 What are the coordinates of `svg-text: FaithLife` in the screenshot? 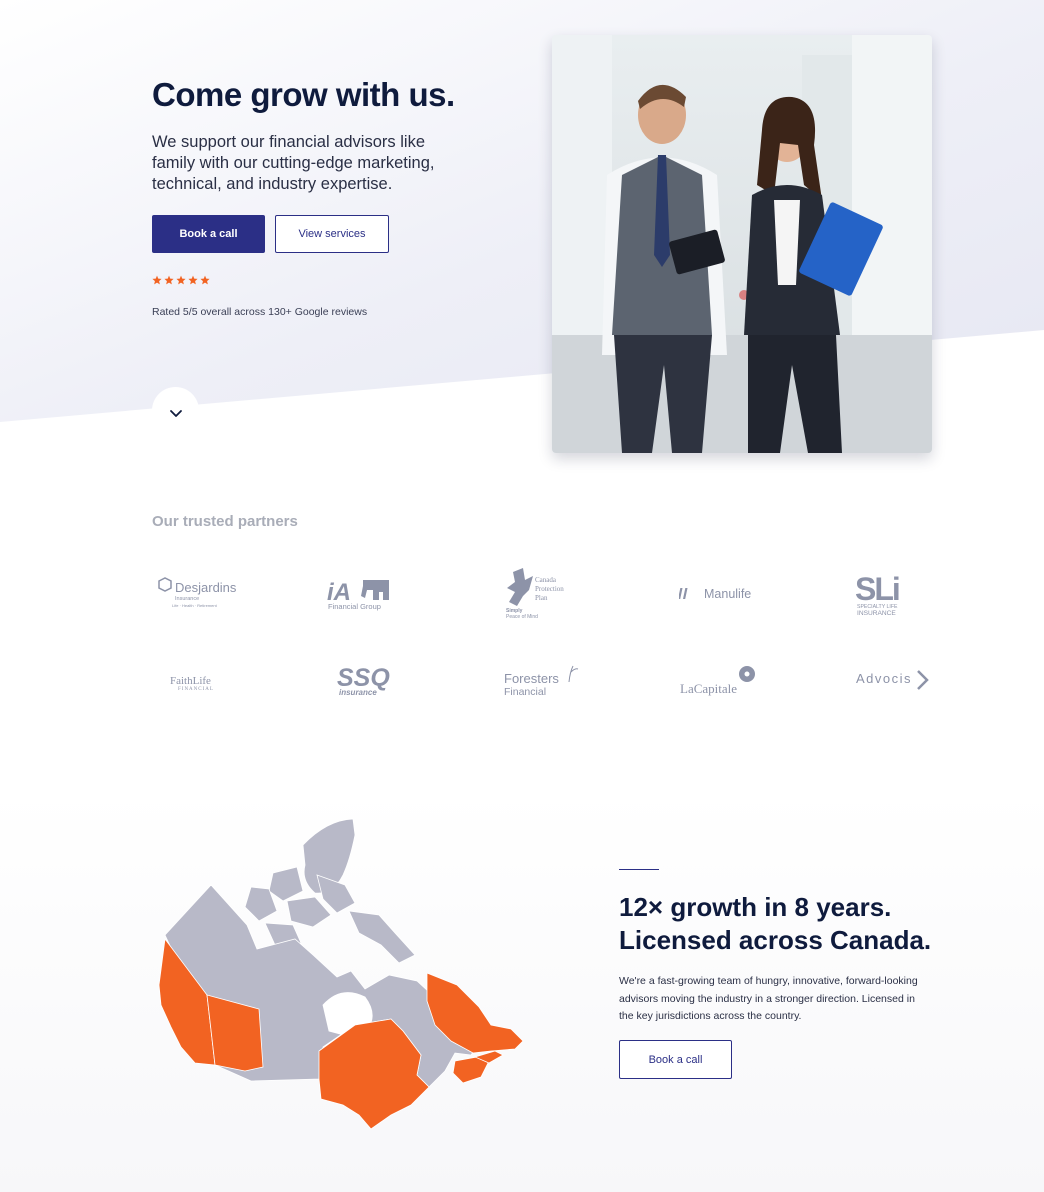 It's located at (190, 681).